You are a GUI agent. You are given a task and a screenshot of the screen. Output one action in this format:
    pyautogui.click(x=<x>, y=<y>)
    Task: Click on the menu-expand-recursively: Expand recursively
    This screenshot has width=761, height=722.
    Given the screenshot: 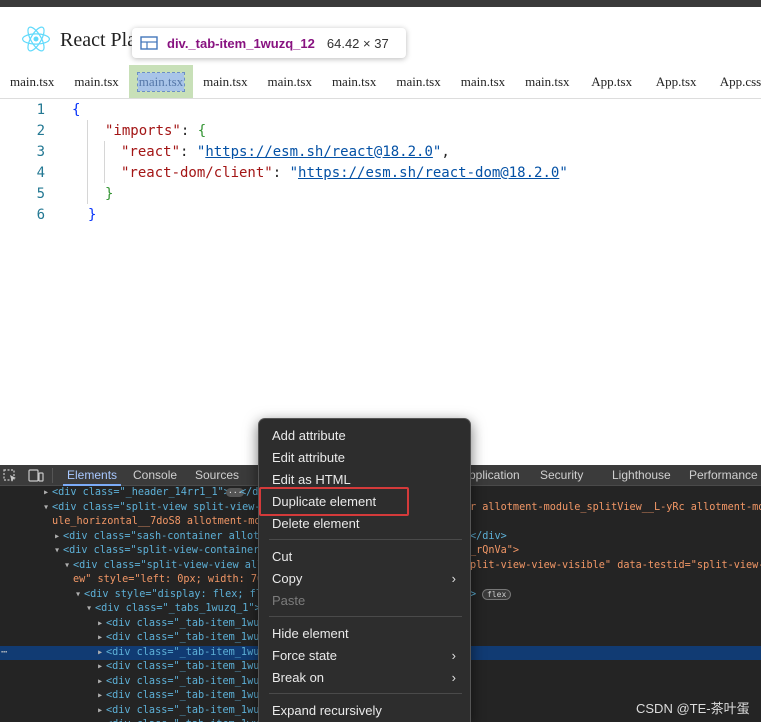 What is the action you would take?
    pyautogui.click(x=367, y=711)
    